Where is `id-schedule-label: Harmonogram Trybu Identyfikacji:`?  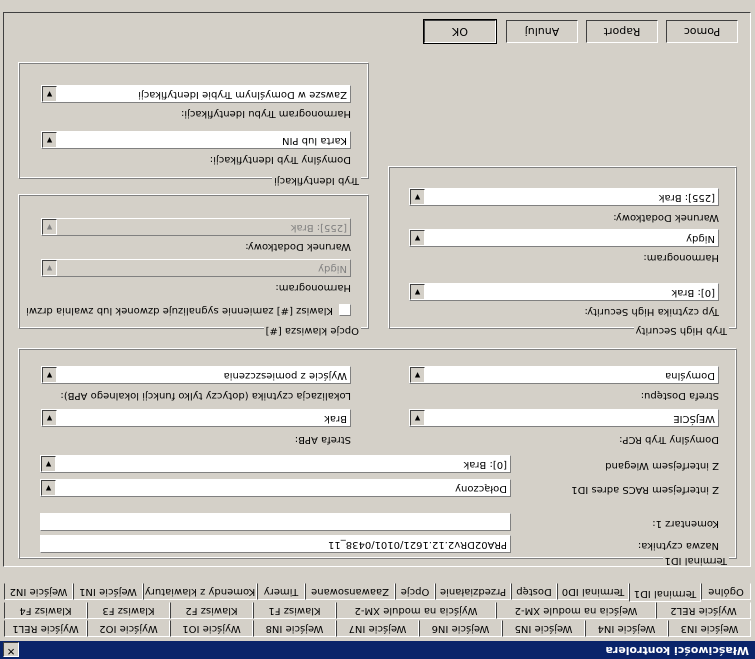 id-schedule-label: Harmonogram Trybu Identyfikacji: is located at coordinates (265, 113).